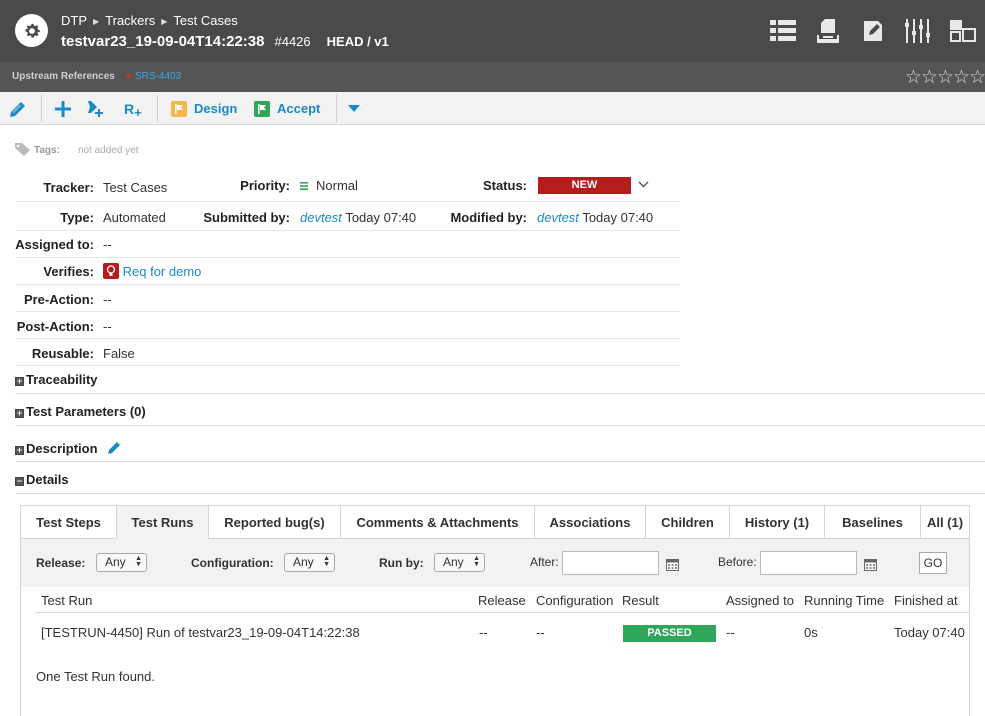  I want to click on column-header-assigned-to: Assigned to, so click(760, 600).